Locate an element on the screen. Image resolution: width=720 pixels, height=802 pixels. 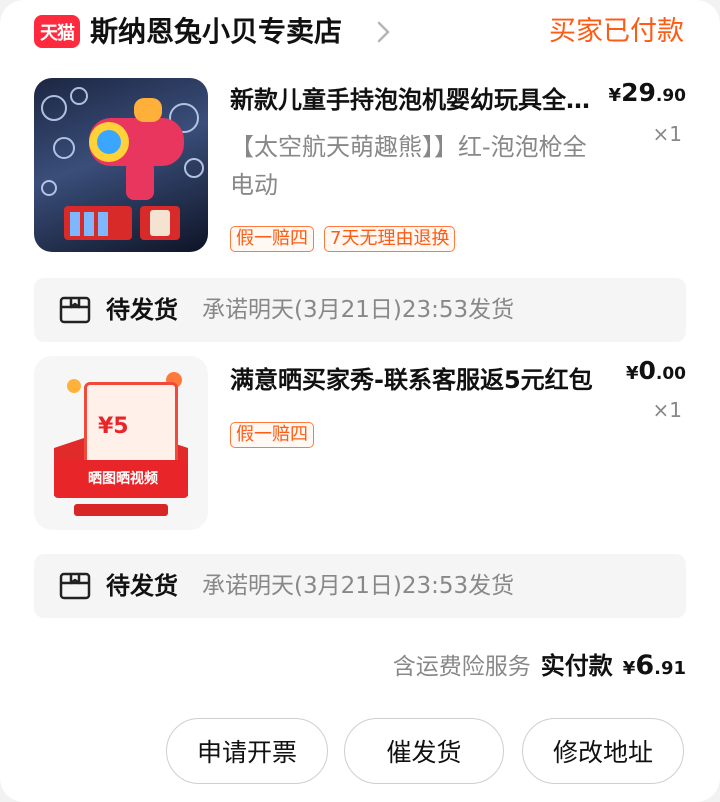
product-tags: 假一赔四 is located at coordinates (272, 435).